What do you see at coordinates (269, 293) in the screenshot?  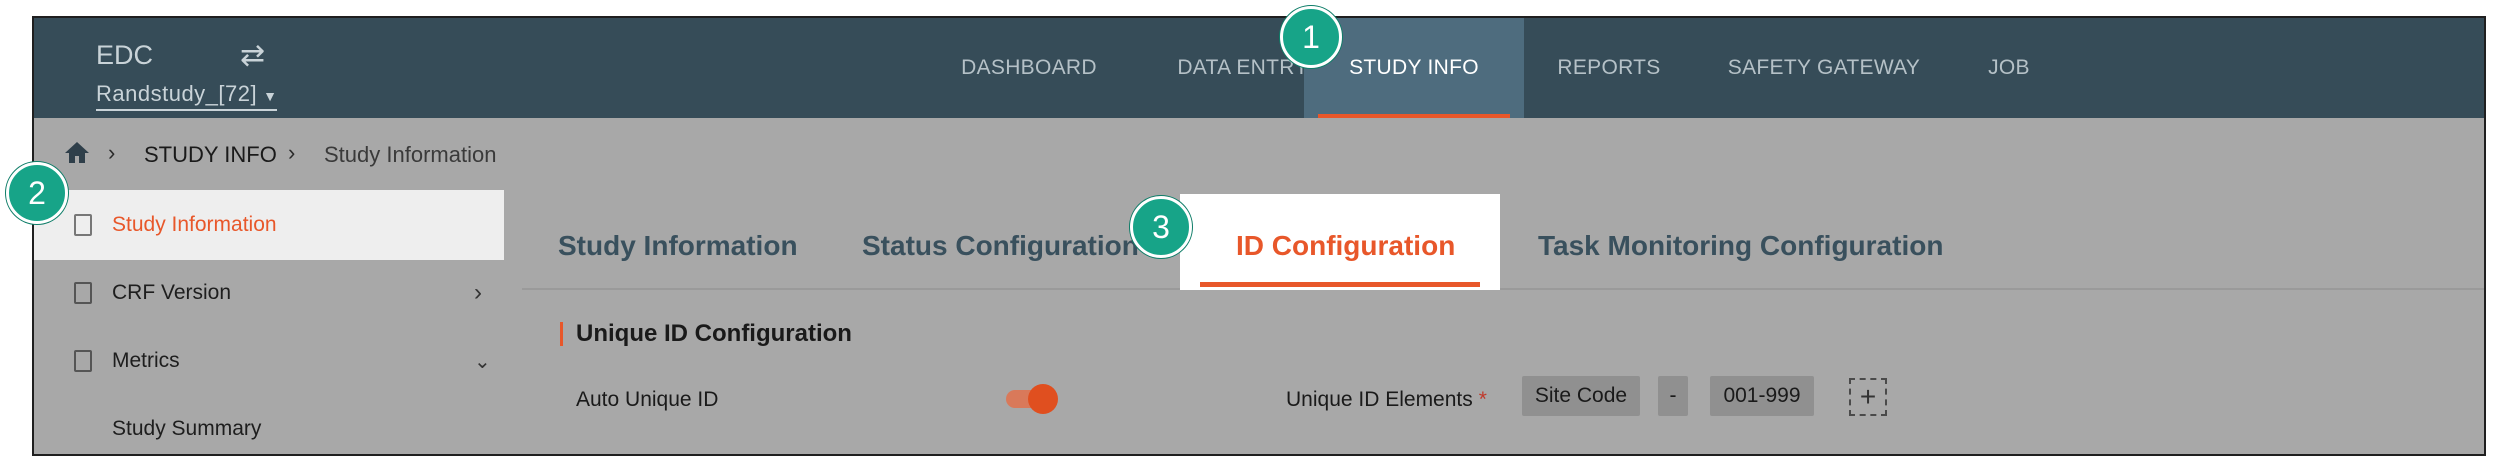 I see `sidebar-item-crf-version: CRF Version ›` at bounding box center [269, 293].